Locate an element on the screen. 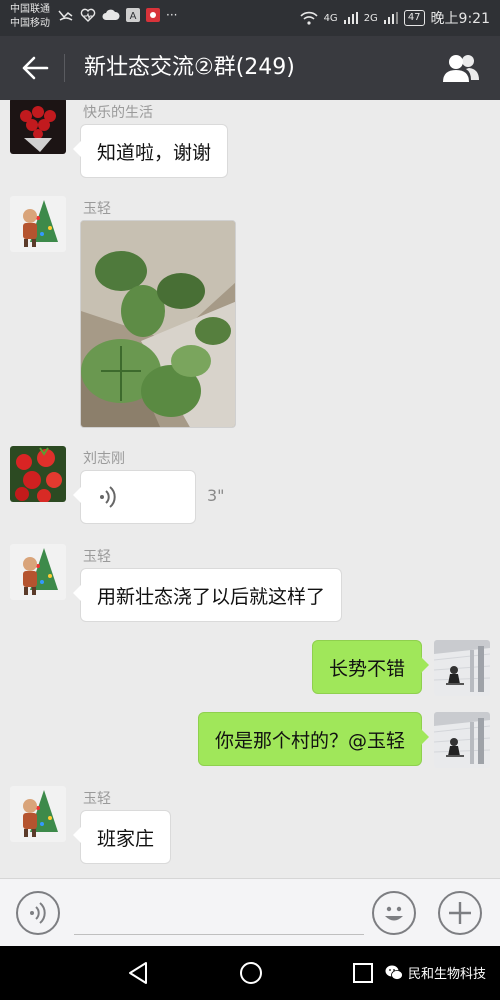 The image size is (500, 1000). health-icon is located at coordinates (88, 15).